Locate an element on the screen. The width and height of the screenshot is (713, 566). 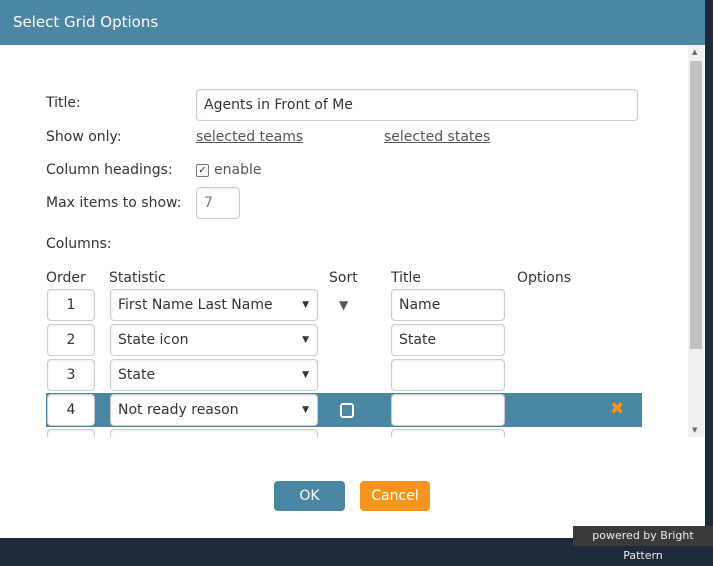
order-input: 1 is located at coordinates (71, 305).